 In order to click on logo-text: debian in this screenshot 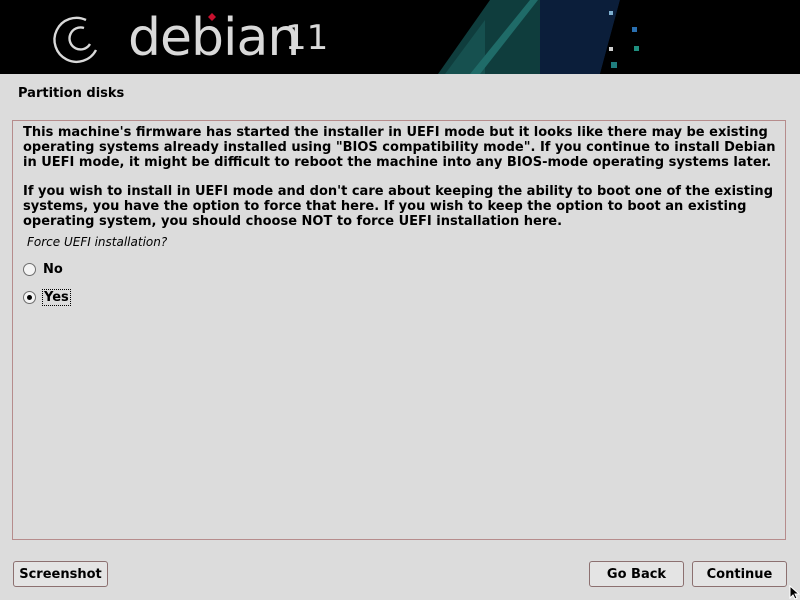, I will do `click(214, 38)`.